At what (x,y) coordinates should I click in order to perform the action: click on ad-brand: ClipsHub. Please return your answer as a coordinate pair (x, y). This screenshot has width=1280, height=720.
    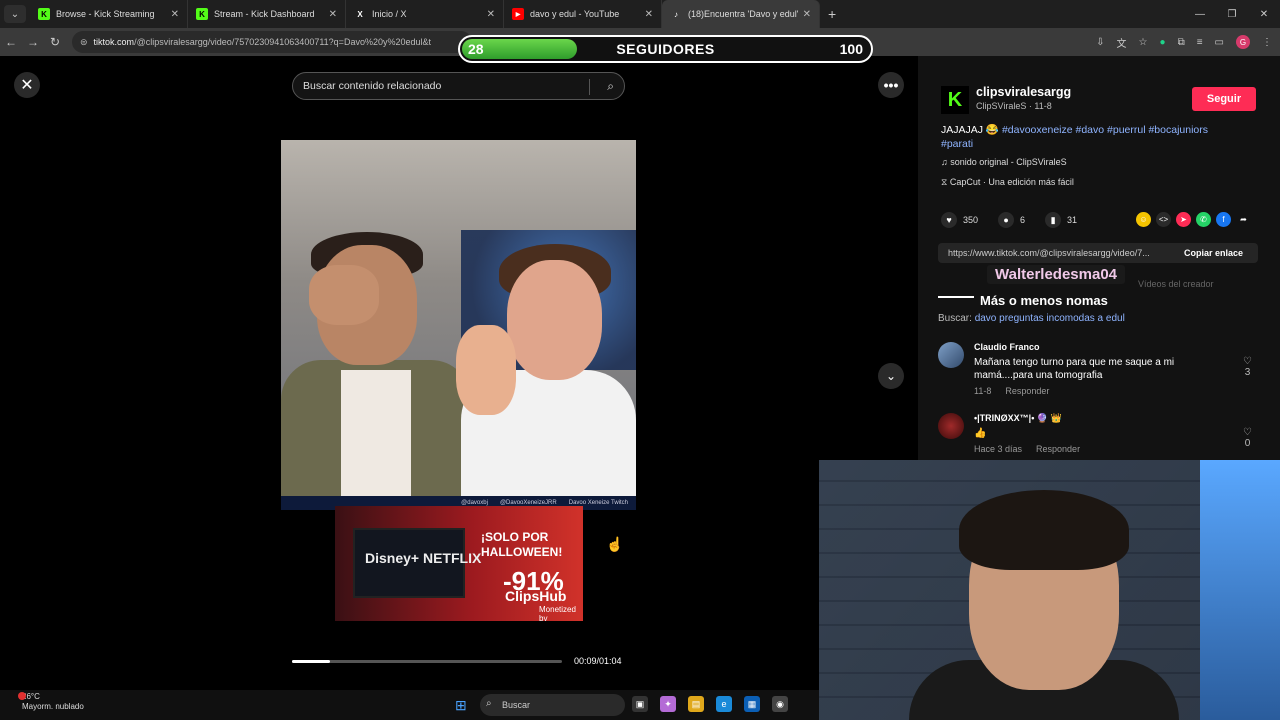
    Looking at the image, I should click on (536, 596).